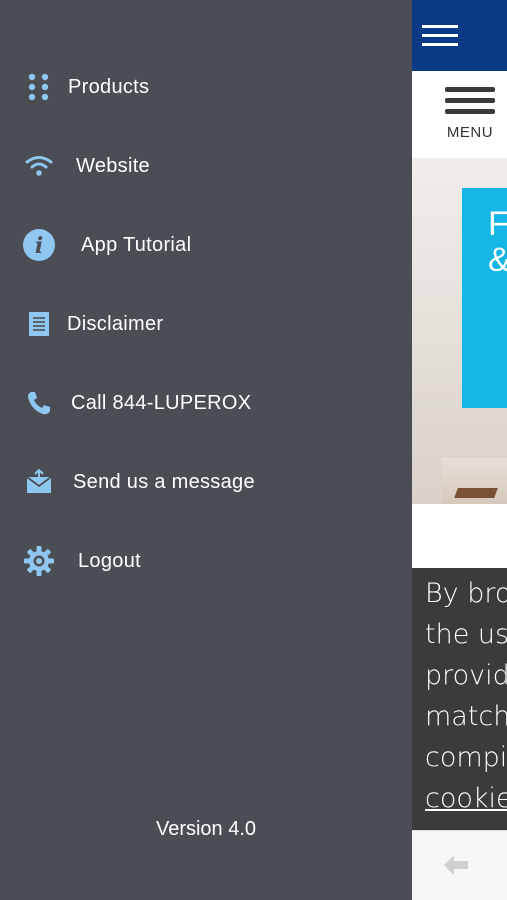 This screenshot has width=507, height=900. I want to click on menu-item-disclaimer: Disclaimer, so click(207, 324).